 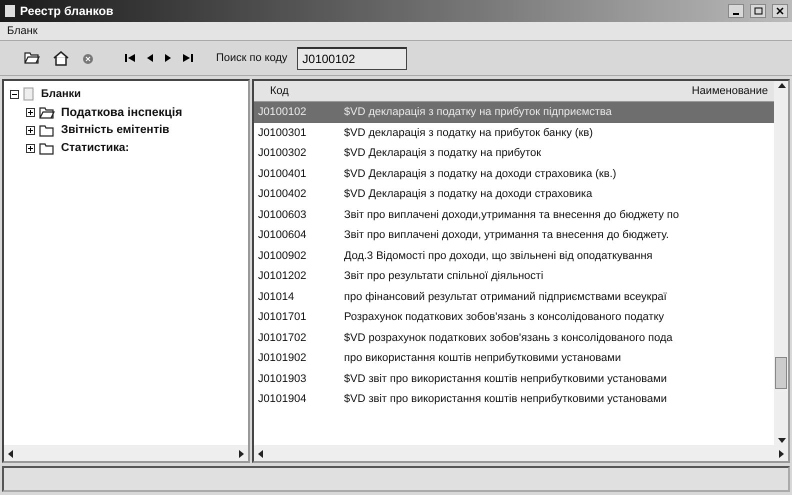 I want to click on scrollbar-thumb, so click(x=781, y=373).